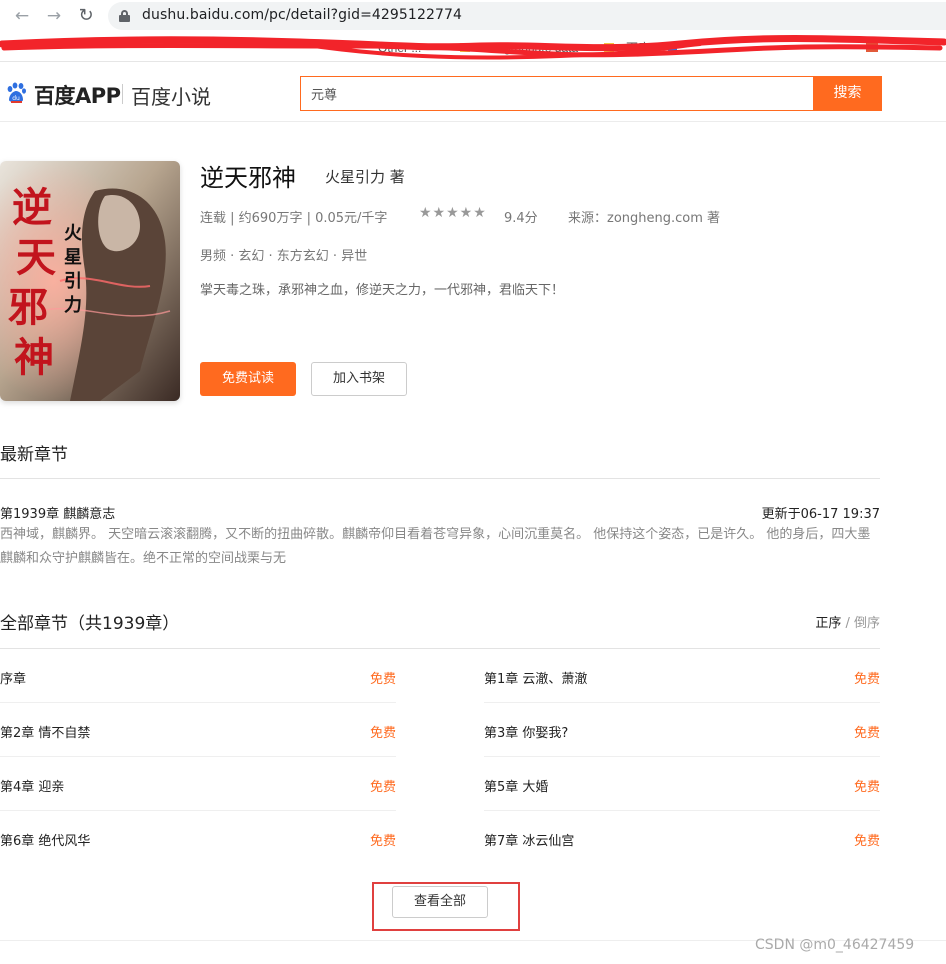 Image resolution: width=946 pixels, height=964 pixels. What do you see at coordinates (527, 16) in the screenshot?
I see `address-bar: dushu.baidu.com/pc/detail?gid=4295122774` at bounding box center [527, 16].